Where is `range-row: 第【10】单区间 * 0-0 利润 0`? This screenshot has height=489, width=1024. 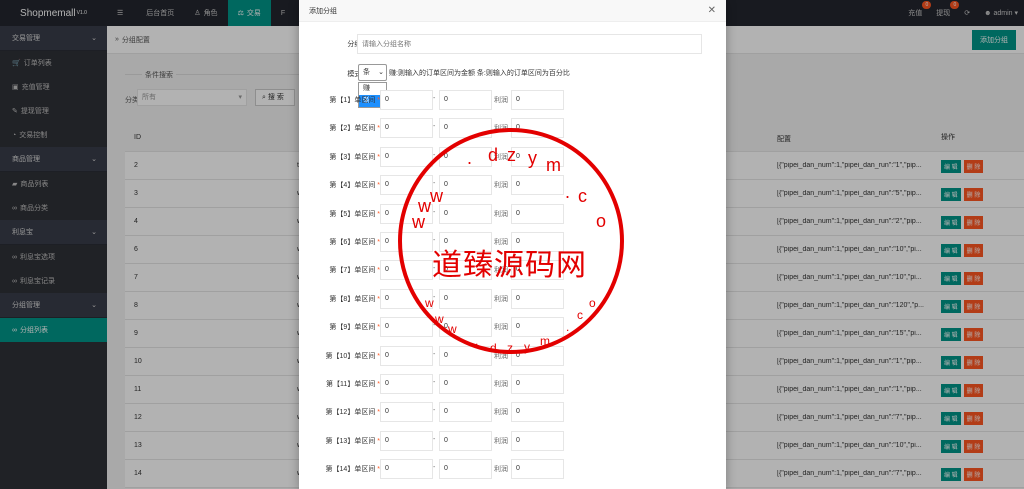 range-row: 第【10】单区间 * 0-0 利润 0 is located at coordinates (512, 355).